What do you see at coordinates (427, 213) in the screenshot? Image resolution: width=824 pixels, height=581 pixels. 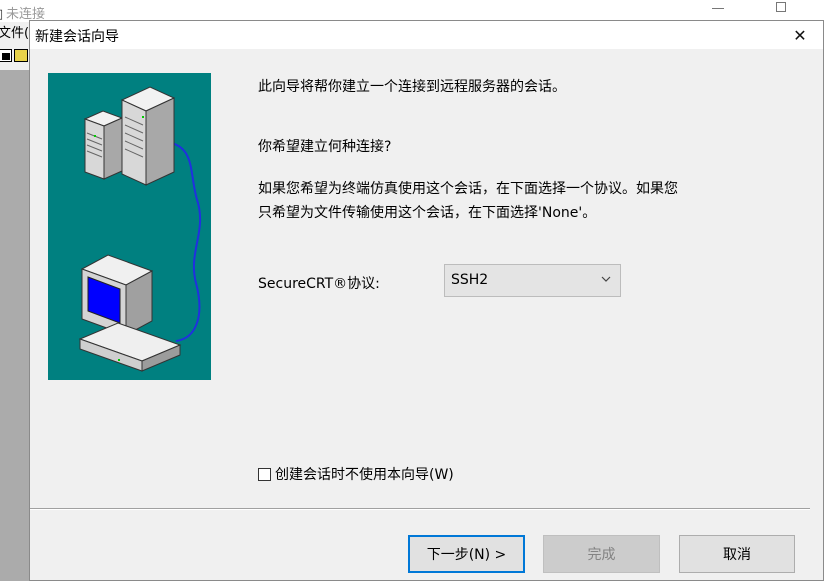 I see `wizard-description-line2: 只希望为文件传输使用这个会话，在下面选择'None'。` at bounding box center [427, 213].